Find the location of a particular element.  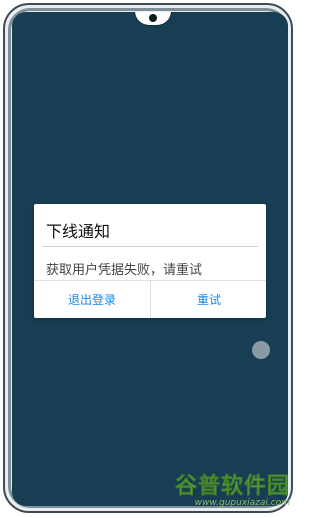

watermark-url: www.gupuxiazai.com is located at coordinates (242, 502).